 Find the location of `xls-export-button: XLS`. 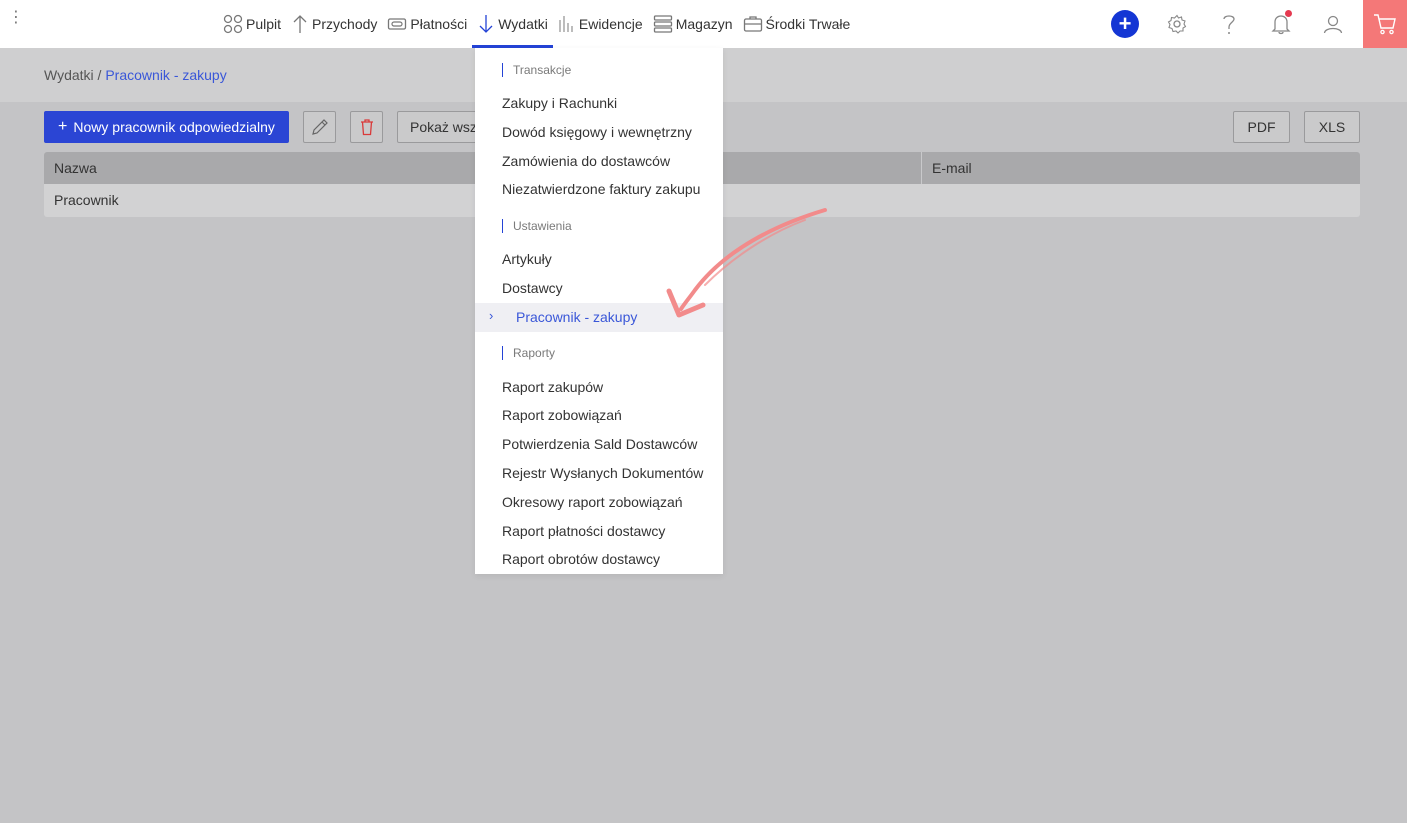

xls-export-button: XLS is located at coordinates (1332, 127).